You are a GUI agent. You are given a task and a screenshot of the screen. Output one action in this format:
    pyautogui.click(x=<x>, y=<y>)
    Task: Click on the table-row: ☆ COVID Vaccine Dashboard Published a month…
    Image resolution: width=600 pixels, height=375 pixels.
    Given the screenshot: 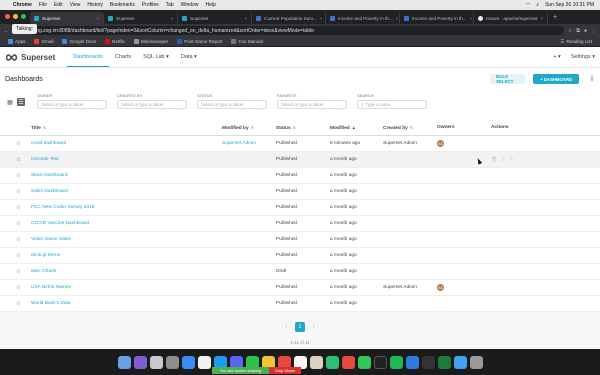 What is the action you would take?
    pyautogui.click(x=300, y=224)
    